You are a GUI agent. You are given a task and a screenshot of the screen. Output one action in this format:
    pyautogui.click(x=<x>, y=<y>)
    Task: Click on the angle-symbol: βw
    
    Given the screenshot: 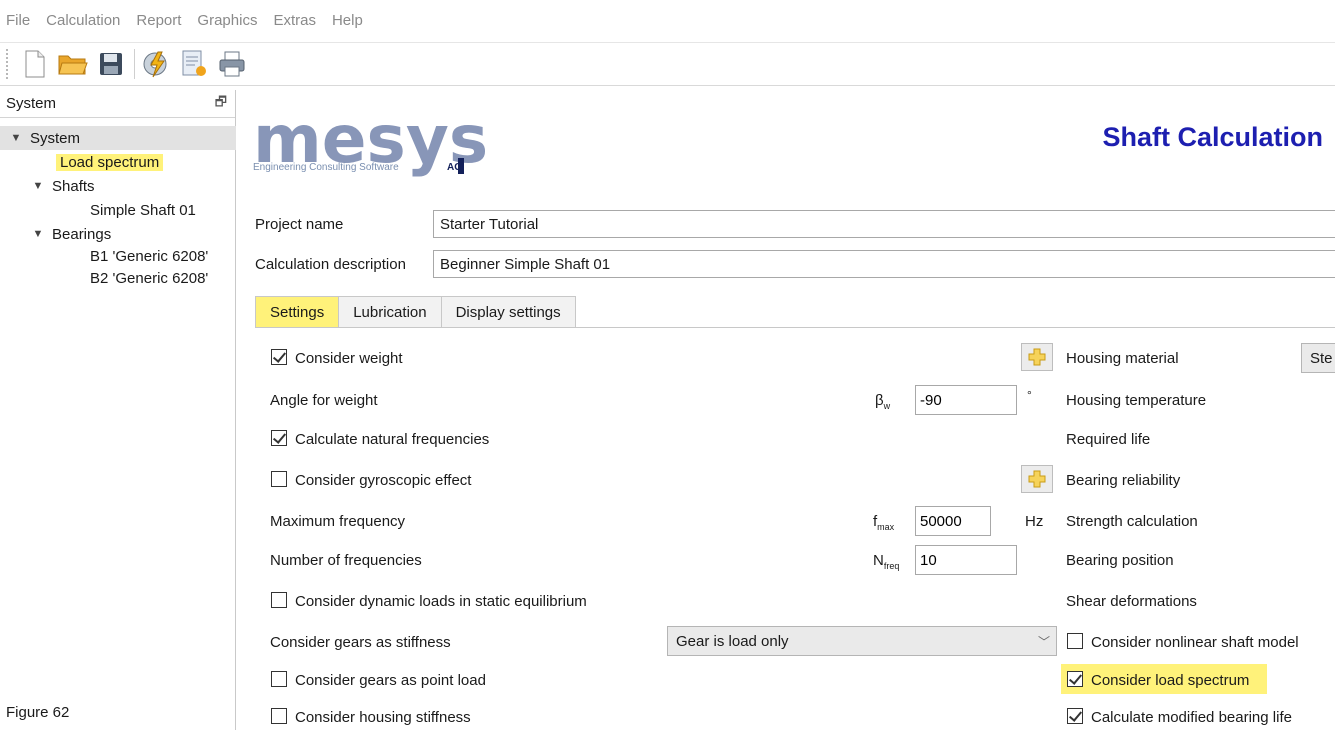 What is the action you would take?
    pyautogui.click(x=883, y=401)
    